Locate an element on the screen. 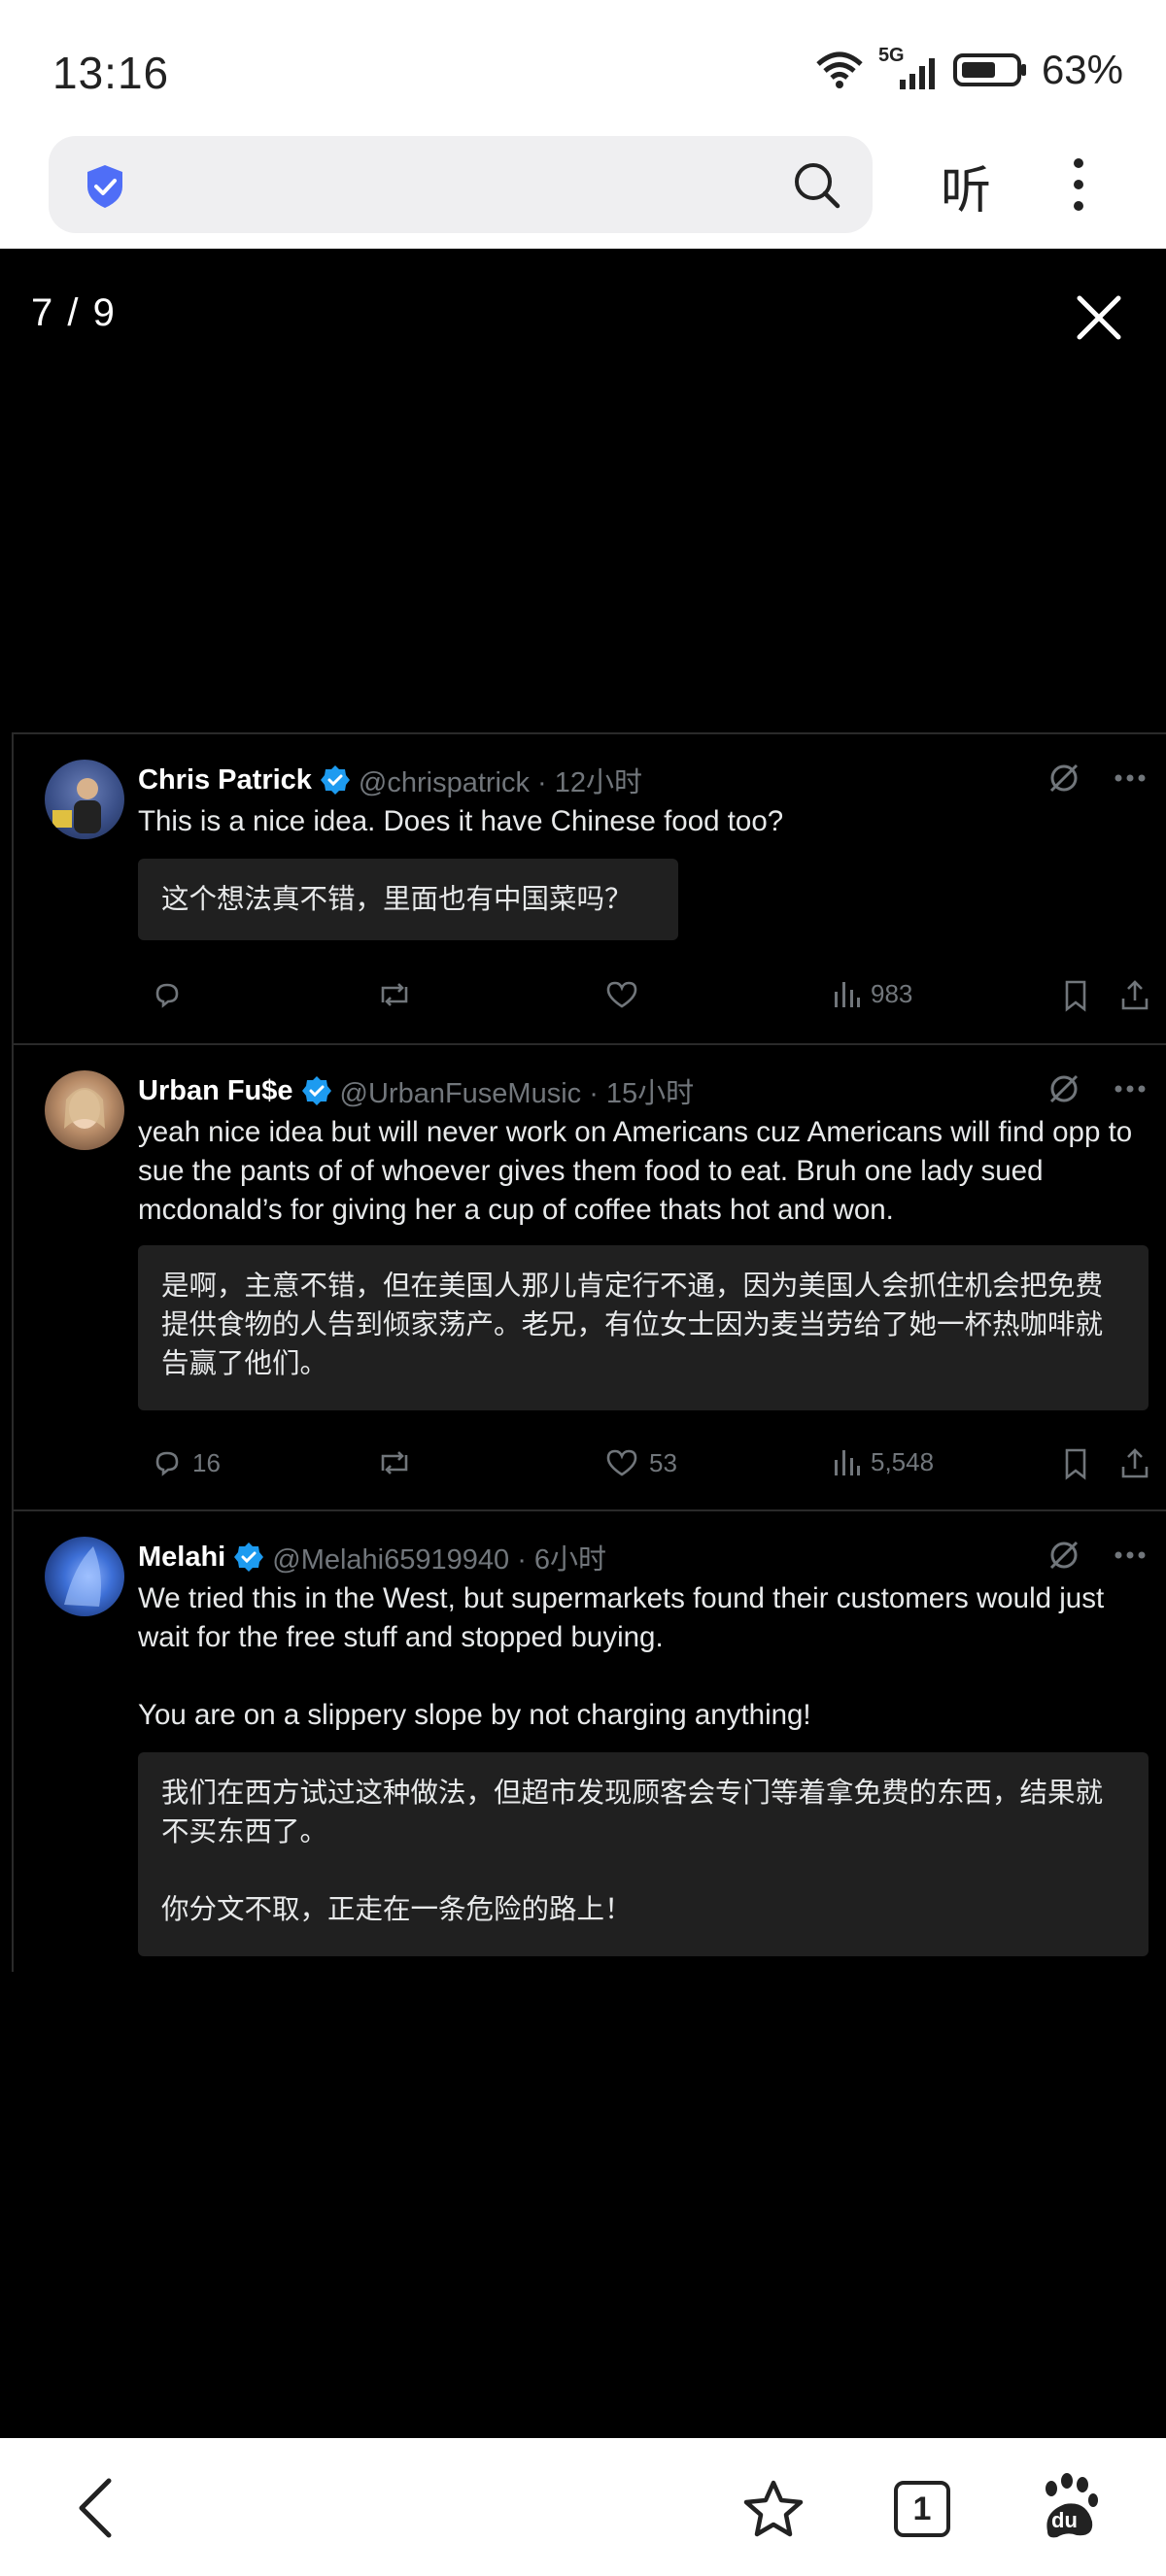  user-name: Chris Patrick is located at coordinates (225, 779).